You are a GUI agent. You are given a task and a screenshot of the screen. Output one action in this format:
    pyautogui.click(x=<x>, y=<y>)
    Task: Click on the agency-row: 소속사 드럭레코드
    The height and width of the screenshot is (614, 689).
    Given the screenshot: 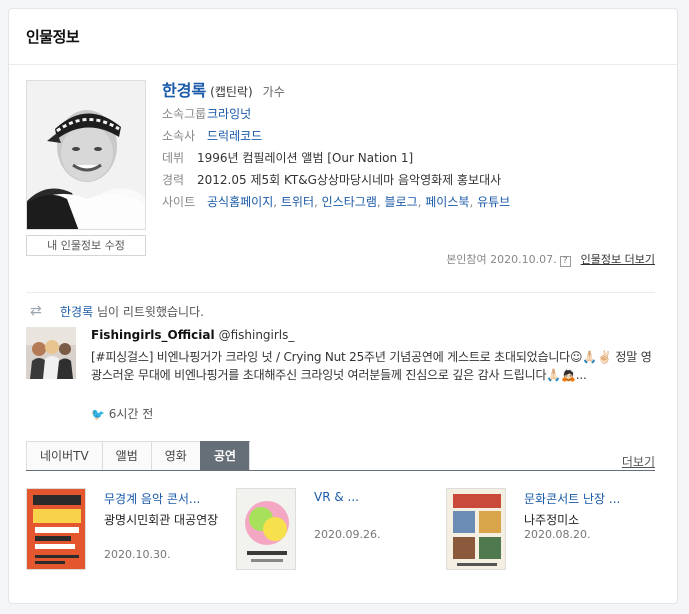 What is the action you would take?
    pyautogui.click(x=412, y=136)
    